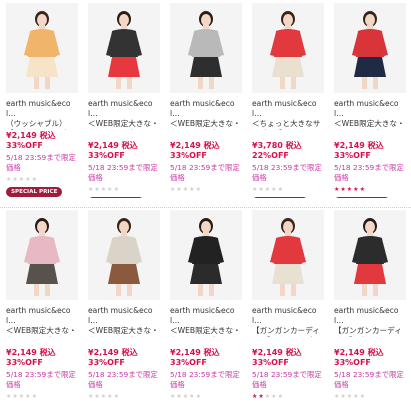  I want to click on product-title: earth music&ecol… 【ガンガンカーディ ガン】ギンガムチェ ット, so click(370, 321).